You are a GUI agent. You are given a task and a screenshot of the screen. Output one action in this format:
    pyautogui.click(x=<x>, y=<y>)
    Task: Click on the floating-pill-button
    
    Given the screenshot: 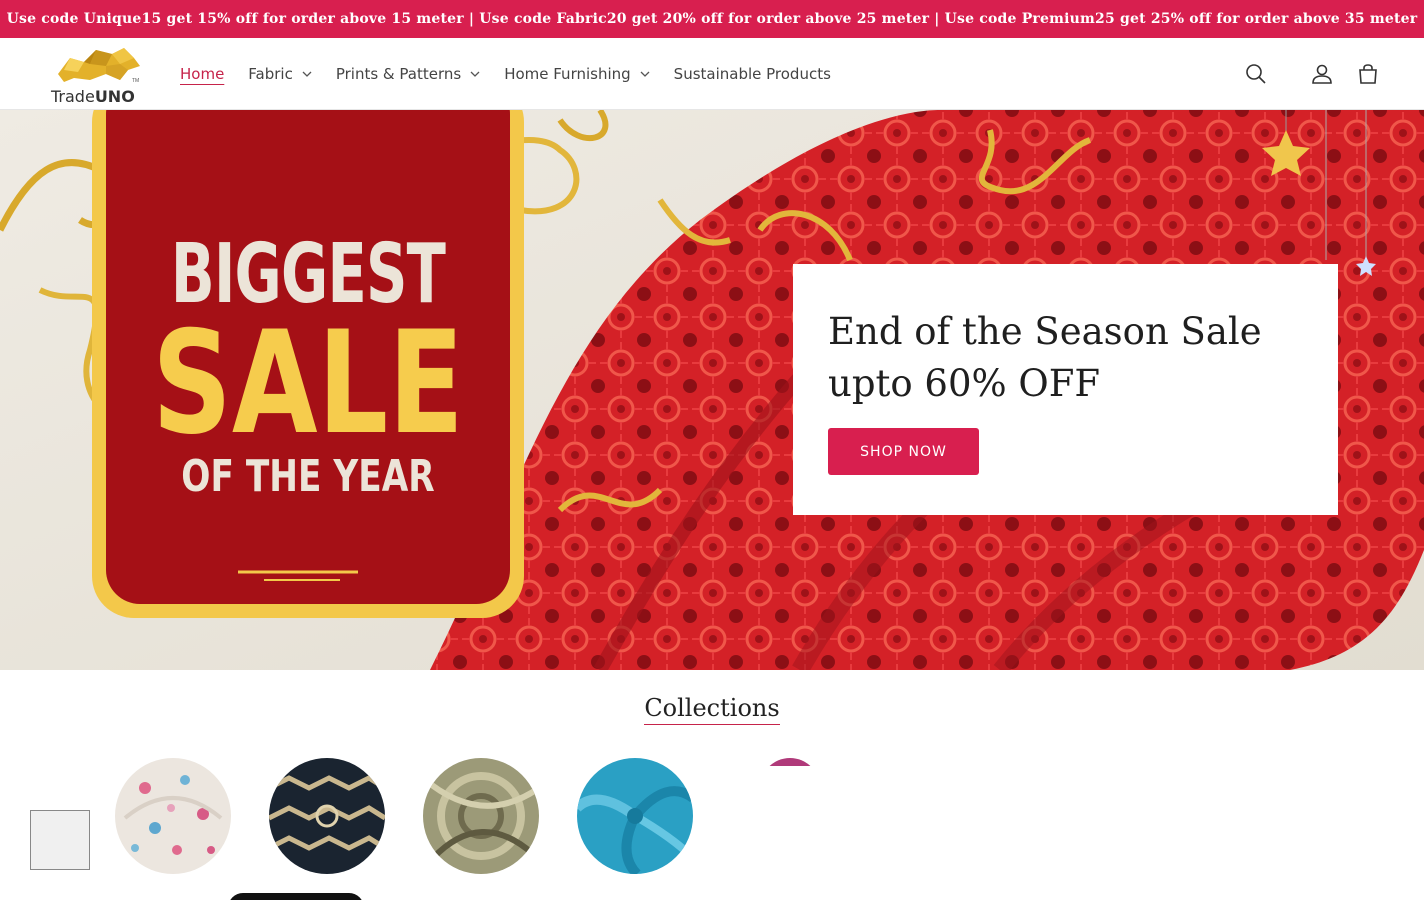 What is the action you would take?
    pyautogui.click(x=296, y=896)
    